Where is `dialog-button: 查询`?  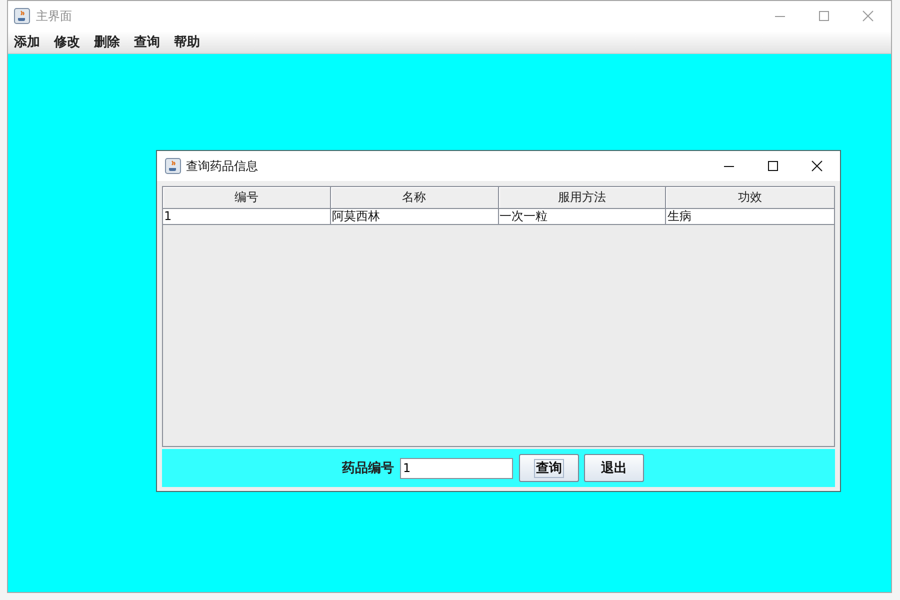
dialog-button: 查询 is located at coordinates (549, 468).